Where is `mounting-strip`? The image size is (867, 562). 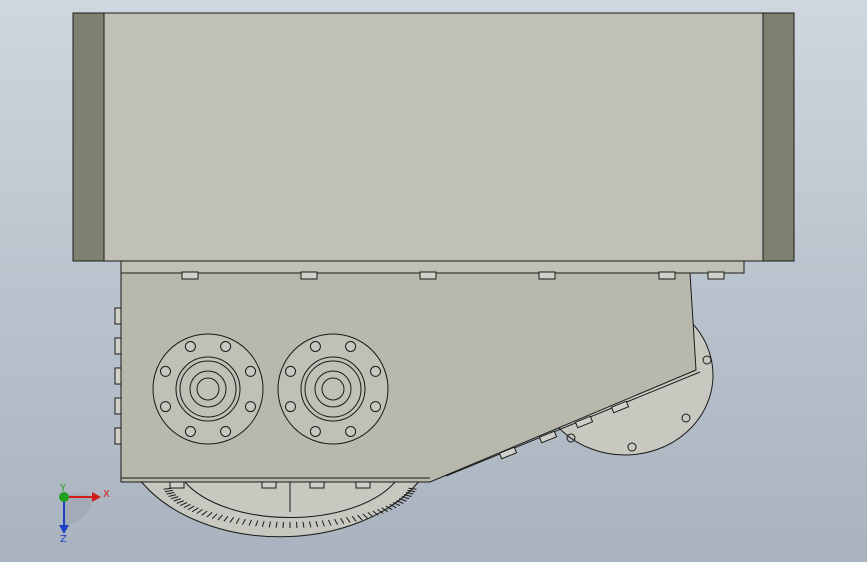 mounting-strip is located at coordinates (432, 267).